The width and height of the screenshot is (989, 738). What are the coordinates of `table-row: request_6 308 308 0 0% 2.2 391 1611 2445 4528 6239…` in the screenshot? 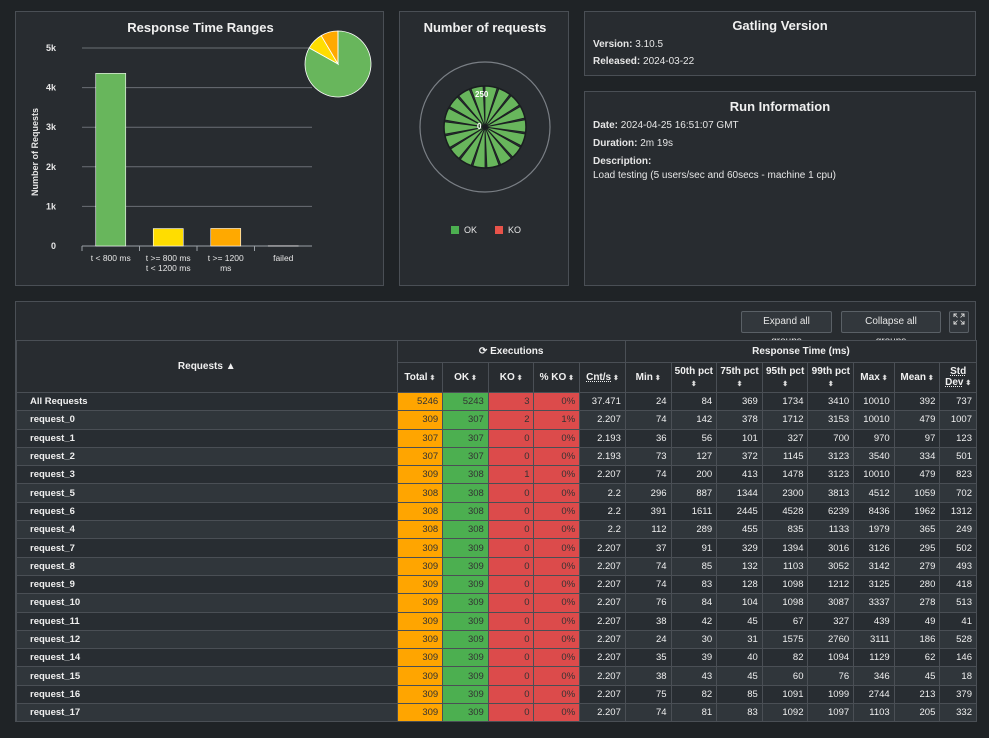 It's located at (496, 511).